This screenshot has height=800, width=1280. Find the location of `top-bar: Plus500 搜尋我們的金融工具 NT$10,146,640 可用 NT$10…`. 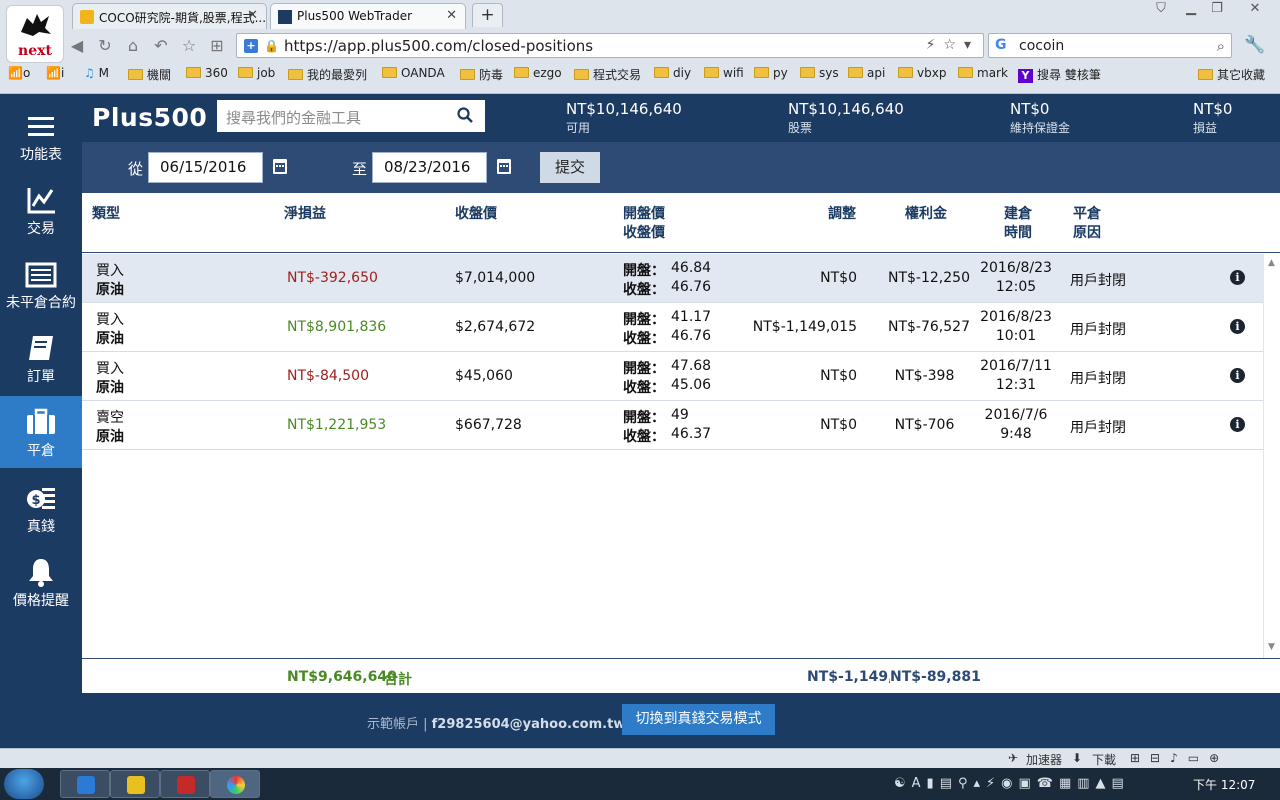

top-bar: Plus500 搜尋我們的金融工具 NT$10,146,640 可用 NT$10… is located at coordinates (681, 118).